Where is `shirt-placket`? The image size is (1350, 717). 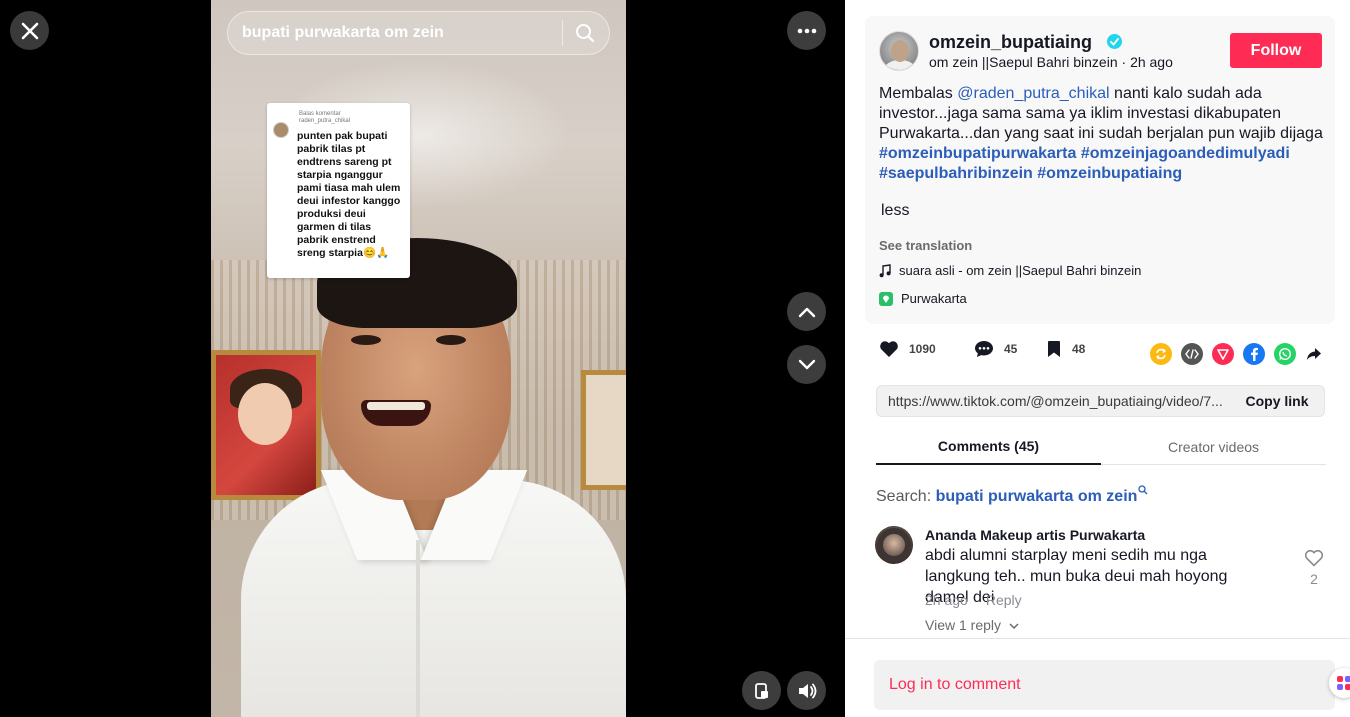
shirt-placket is located at coordinates (418, 628).